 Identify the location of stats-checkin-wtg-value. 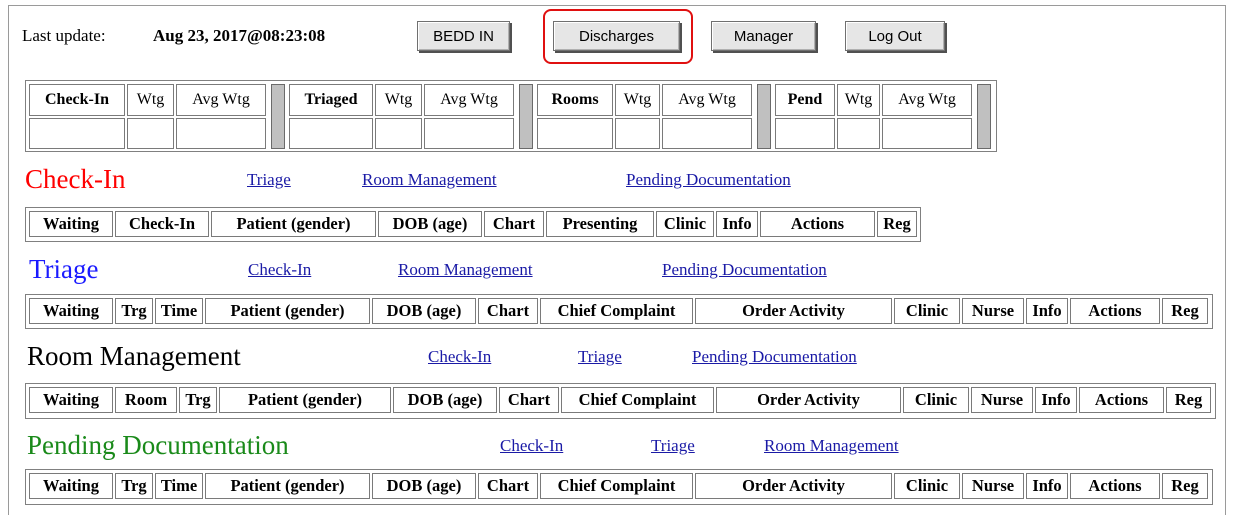
(150, 133).